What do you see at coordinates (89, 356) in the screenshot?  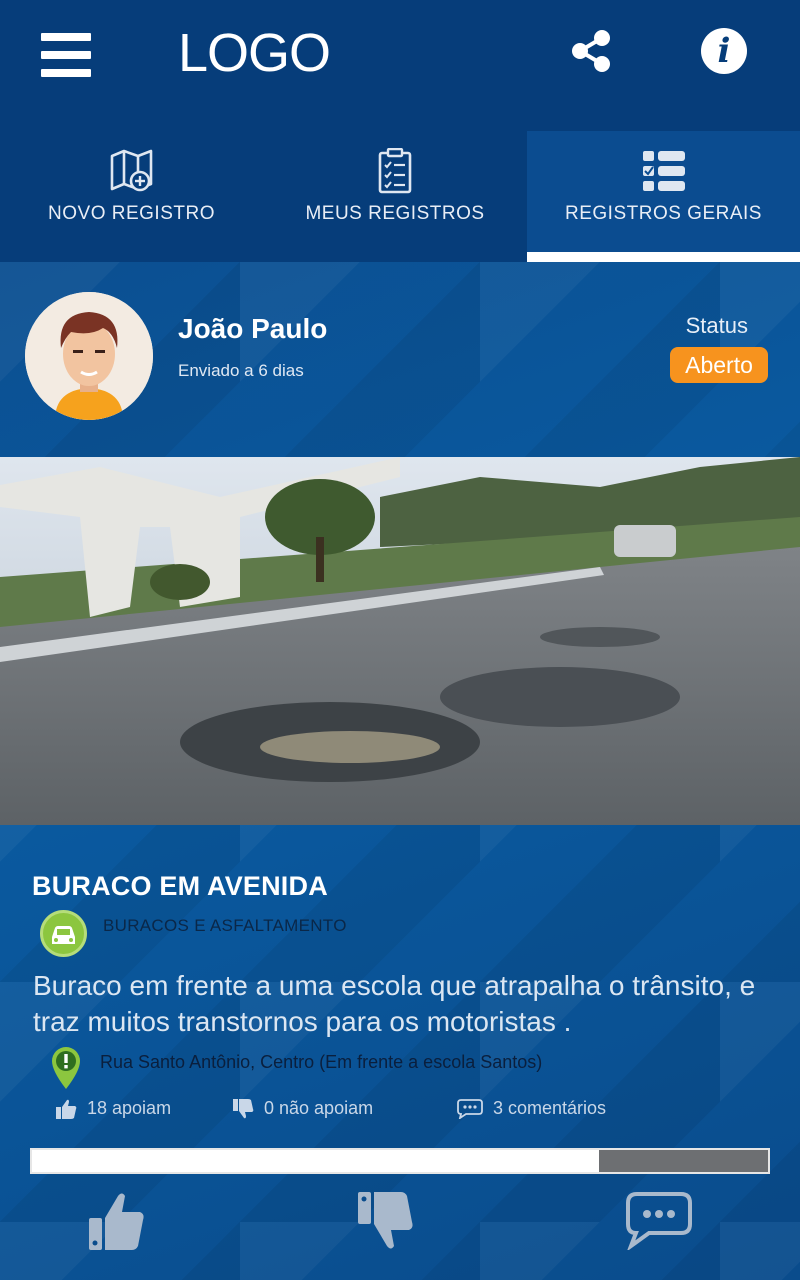 I see `avatar` at bounding box center [89, 356].